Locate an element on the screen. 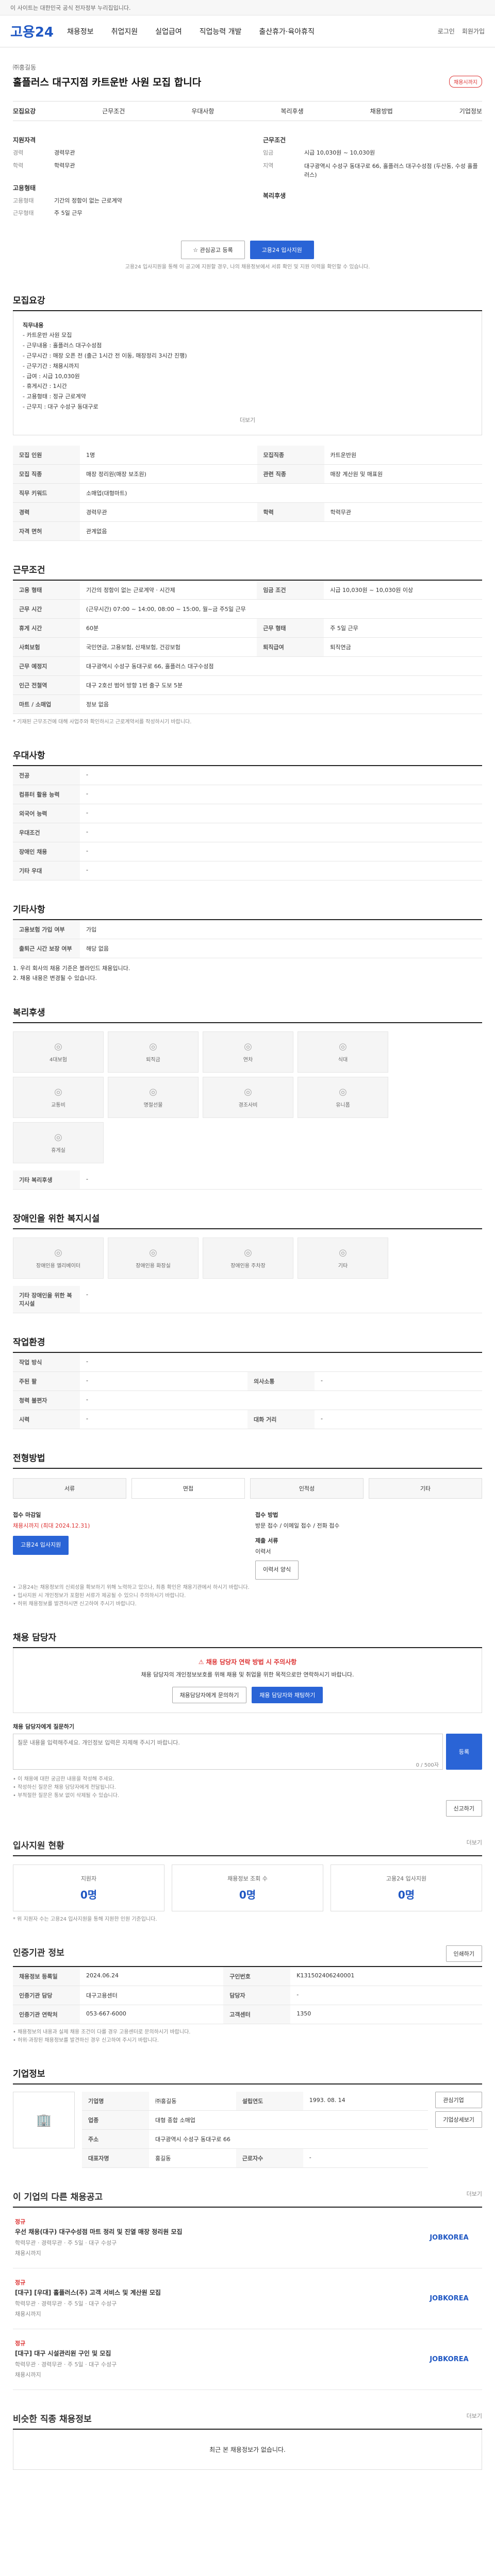  table-row: 직무 키워드 소매업(대형마트) is located at coordinates (247, 493).